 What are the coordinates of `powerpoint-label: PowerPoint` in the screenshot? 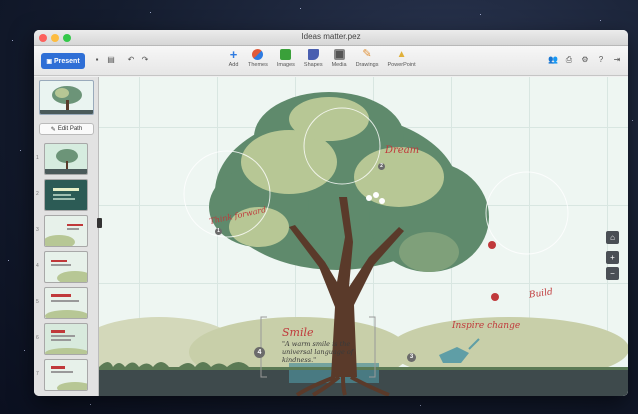 It's located at (401, 65).